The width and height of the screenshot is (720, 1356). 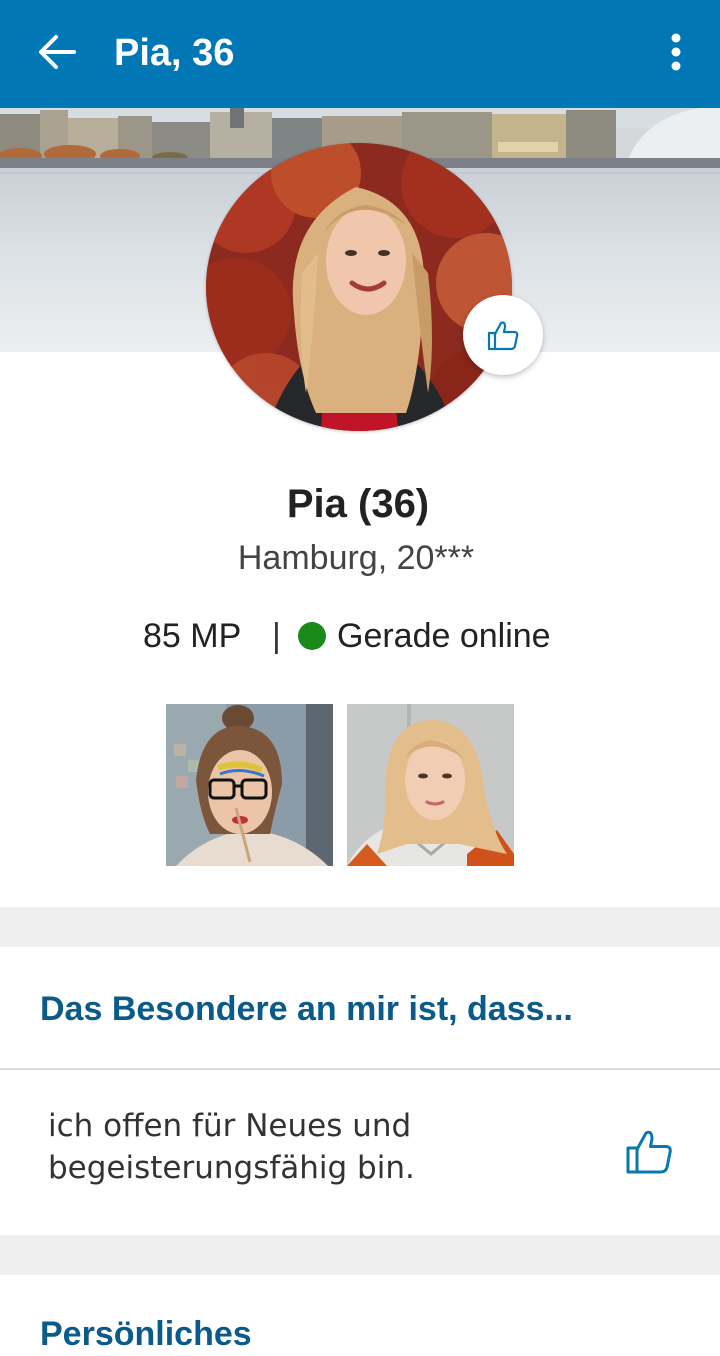 What do you see at coordinates (174, 53) in the screenshot?
I see `page-title: Pia, 36` at bounding box center [174, 53].